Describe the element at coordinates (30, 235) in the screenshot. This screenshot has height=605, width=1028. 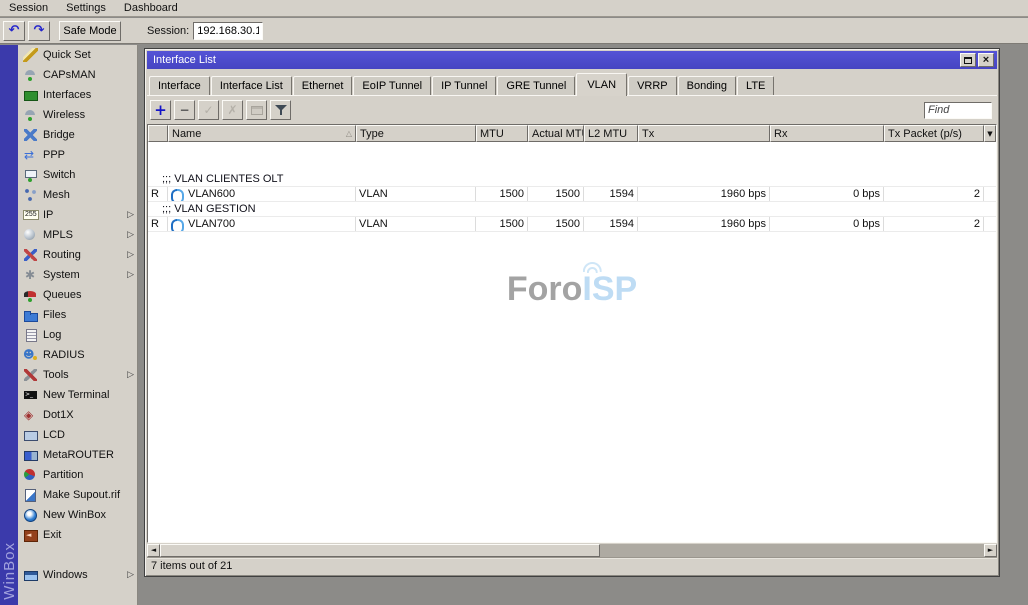
I see `sphere-icon` at that location.